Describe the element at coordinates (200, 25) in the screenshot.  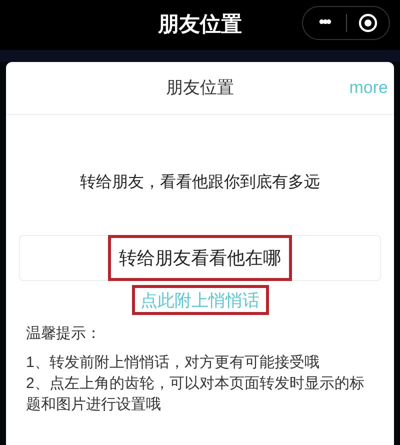
I see `page-title: 朋友位置` at that location.